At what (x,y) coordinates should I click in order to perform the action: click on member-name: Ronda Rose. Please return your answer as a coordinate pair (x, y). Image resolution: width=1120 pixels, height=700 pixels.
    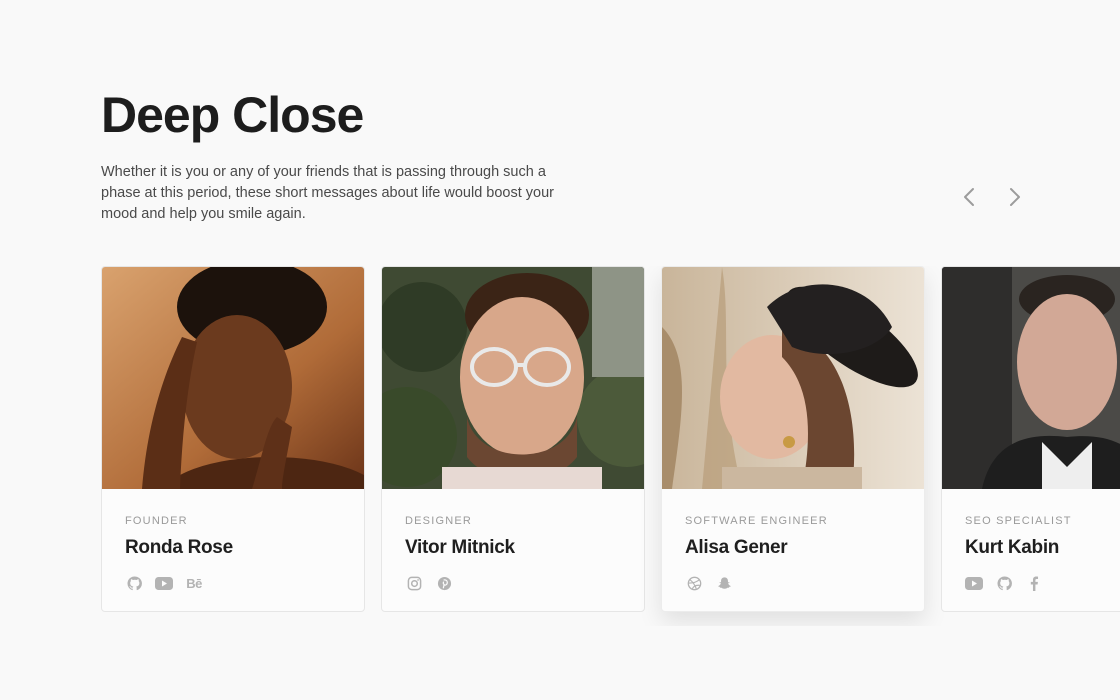
    Looking at the image, I should click on (179, 547).